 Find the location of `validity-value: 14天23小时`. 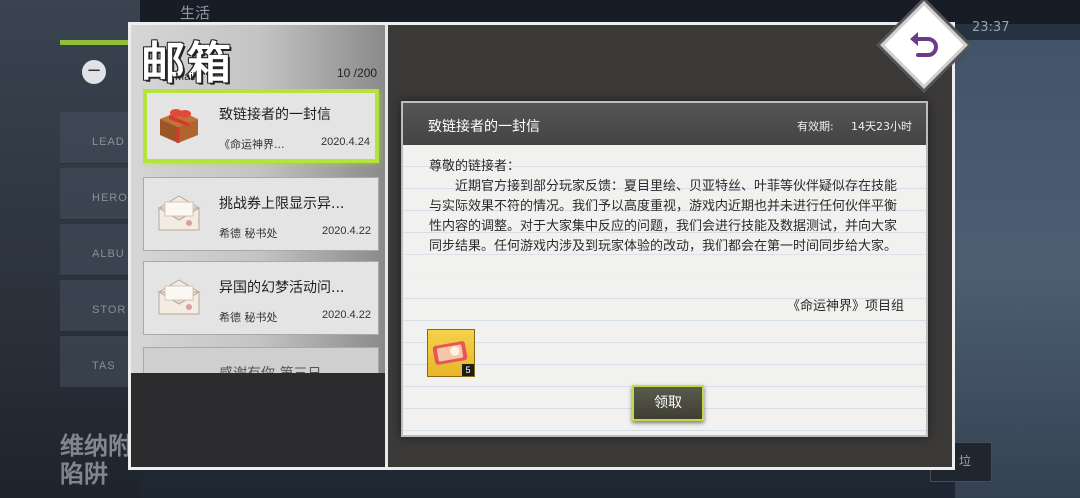

validity-value: 14天23小时 is located at coordinates (881, 126).